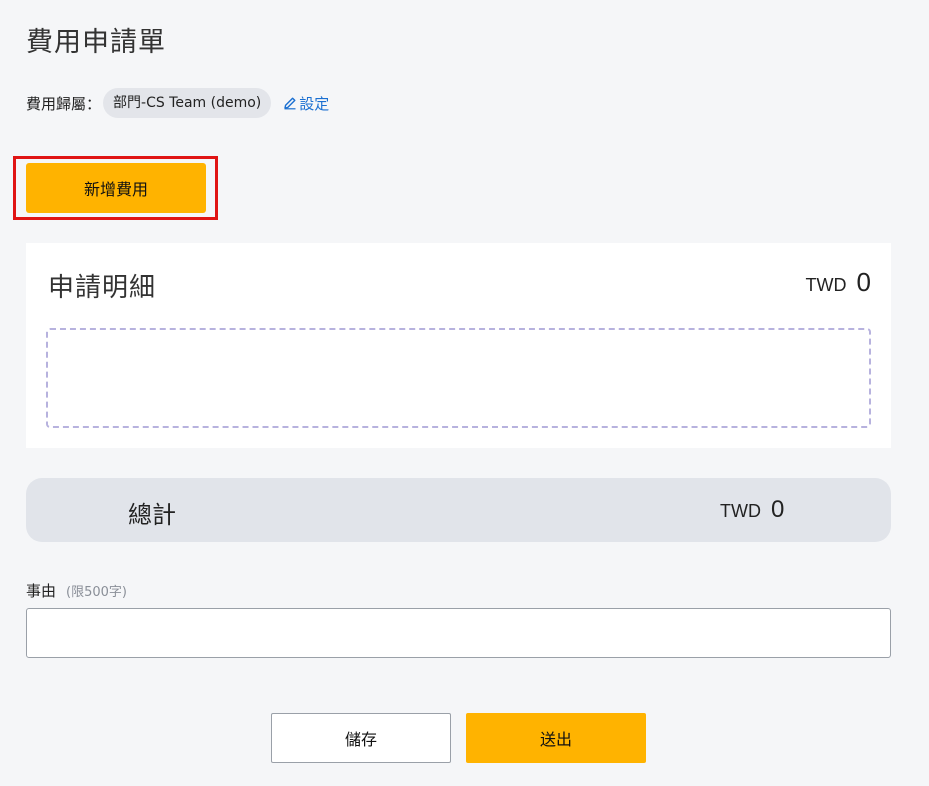 The image size is (929, 786). I want to click on total-amount-value: 0, so click(777, 509).